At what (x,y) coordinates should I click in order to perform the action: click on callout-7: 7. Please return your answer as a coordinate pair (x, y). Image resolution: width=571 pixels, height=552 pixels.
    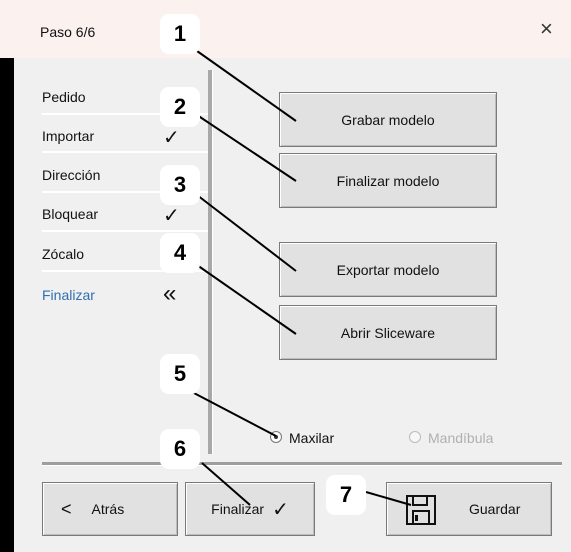
    Looking at the image, I should click on (346, 495).